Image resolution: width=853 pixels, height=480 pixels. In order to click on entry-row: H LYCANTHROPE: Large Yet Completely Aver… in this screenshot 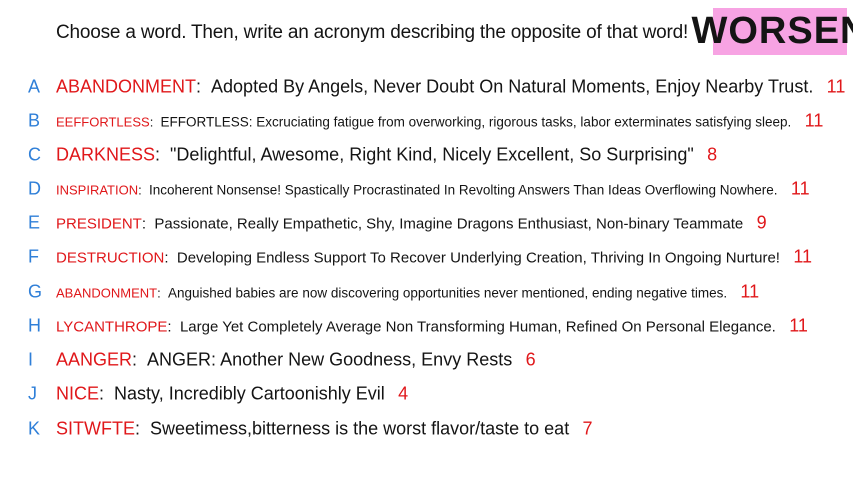, I will do `click(418, 325)`.